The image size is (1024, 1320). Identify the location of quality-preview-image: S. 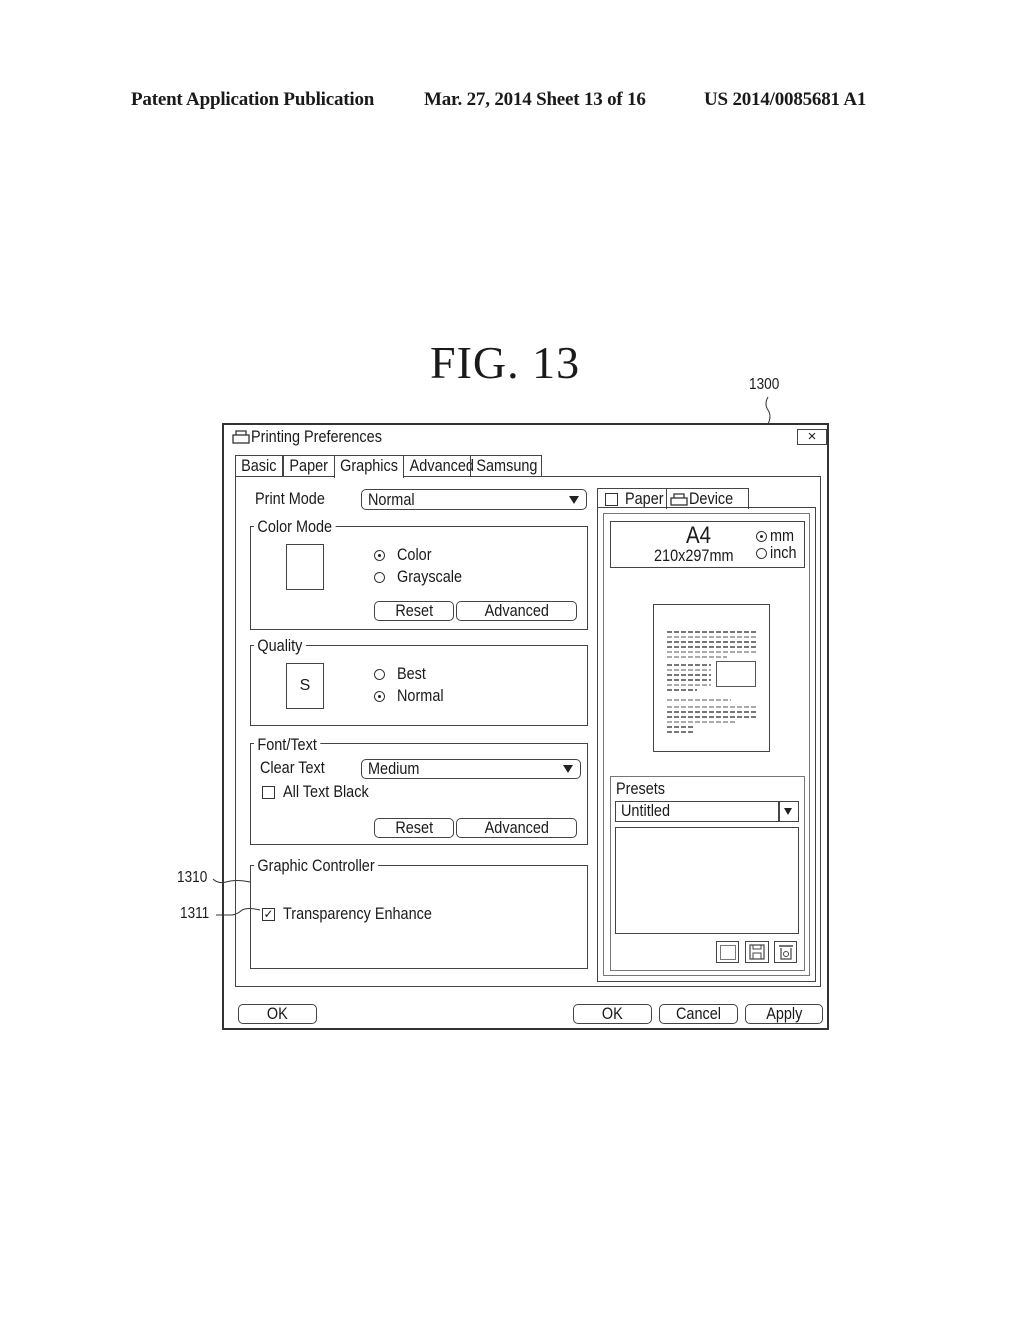
(305, 686).